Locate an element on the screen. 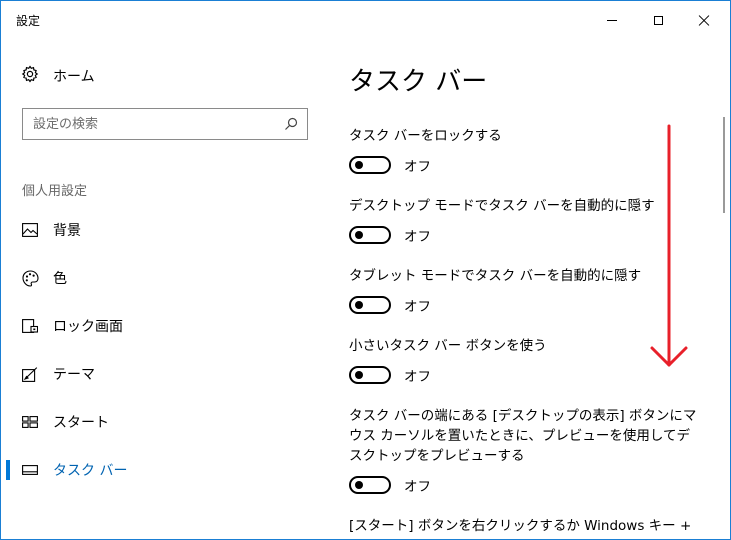 This screenshot has width=731, height=540. maximize-icon is located at coordinates (658, 20).